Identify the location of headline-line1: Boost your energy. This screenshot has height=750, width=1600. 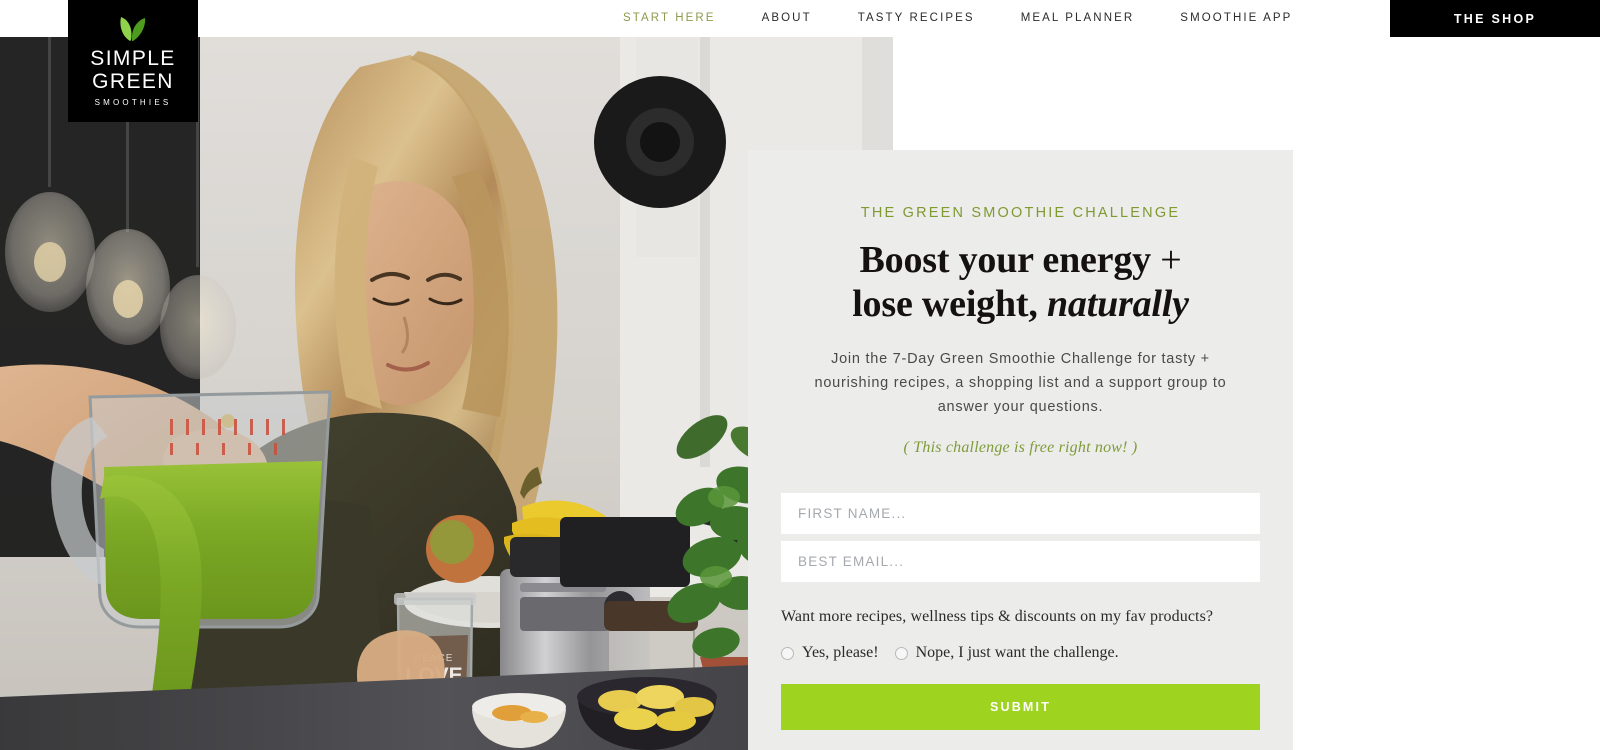
(1010, 260).